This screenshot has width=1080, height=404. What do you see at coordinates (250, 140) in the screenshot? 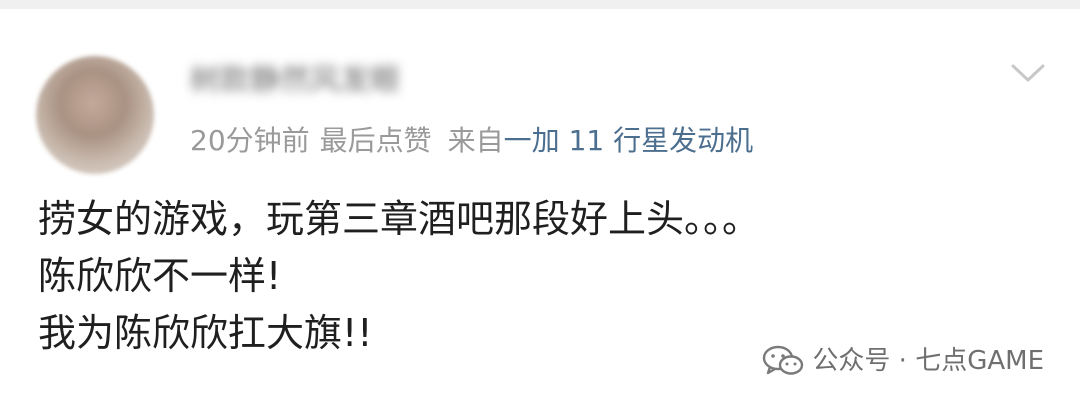
I see `comment-time: 20分钟前` at bounding box center [250, 140].